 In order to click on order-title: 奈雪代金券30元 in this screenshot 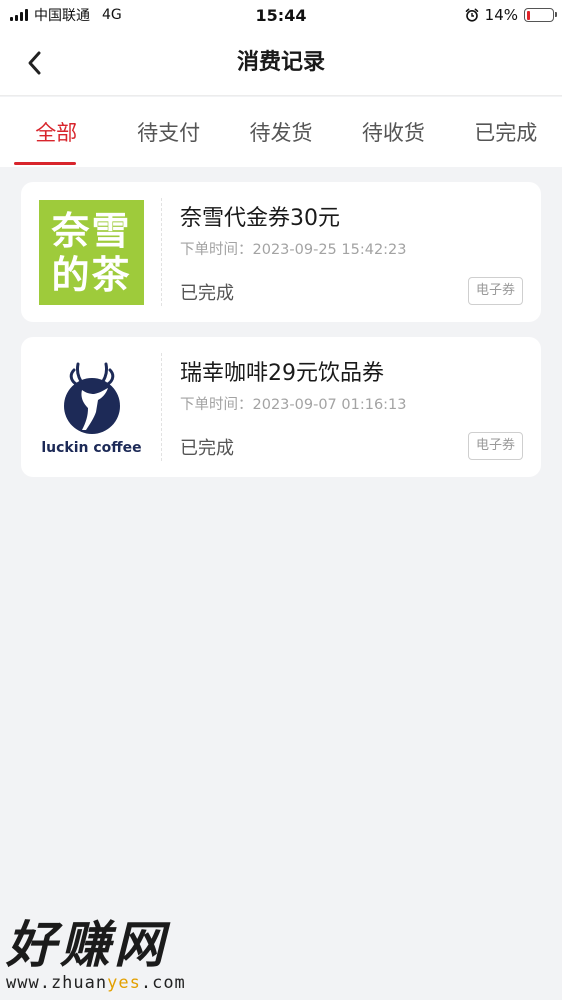, I will do `click(260, 218)`.